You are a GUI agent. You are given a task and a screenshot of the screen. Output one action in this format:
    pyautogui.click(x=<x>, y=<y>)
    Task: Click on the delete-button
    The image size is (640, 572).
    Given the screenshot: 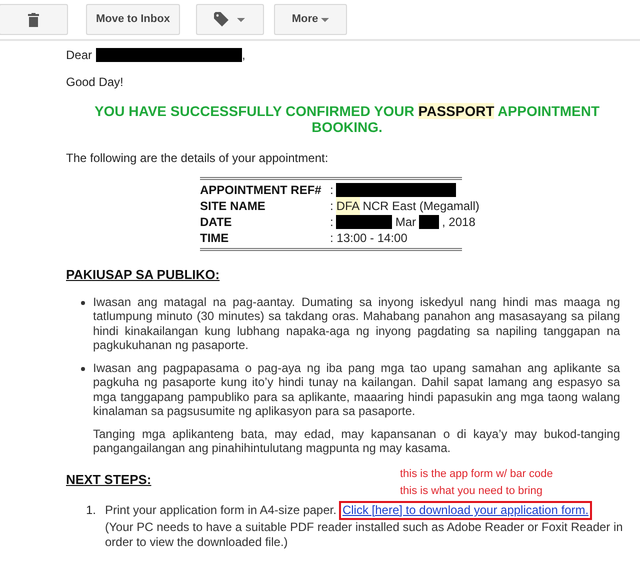 What is the action you would take?
    pyautogui.click(x=34, y=19)
    